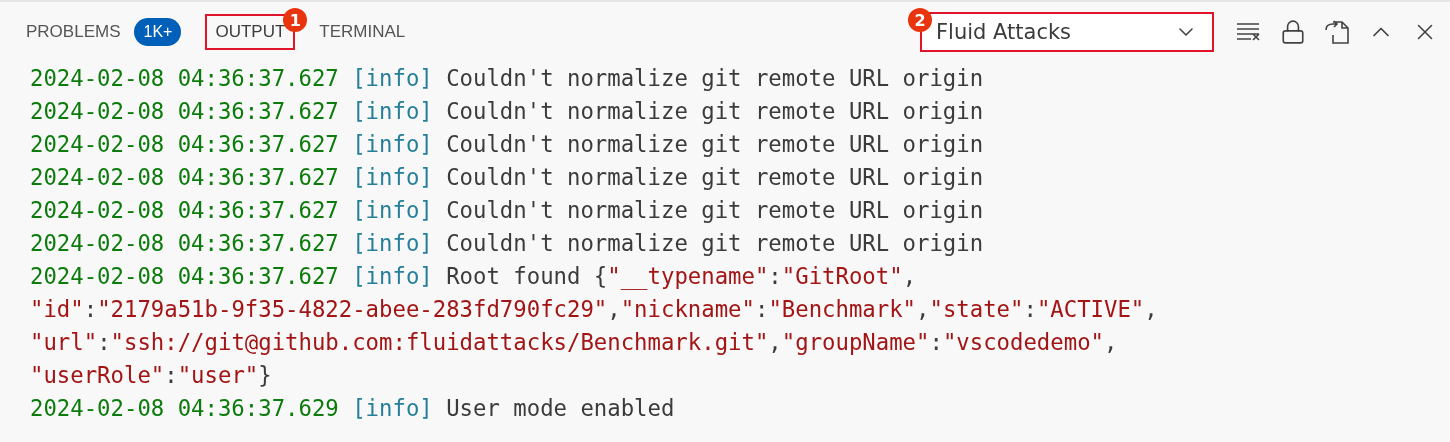 This screenshot has width=1450, height=442. What do you see at coordinates (842, 309) in the screenshot?
I see `json-string: "Benchmark"` at bounding box center [842, 309].